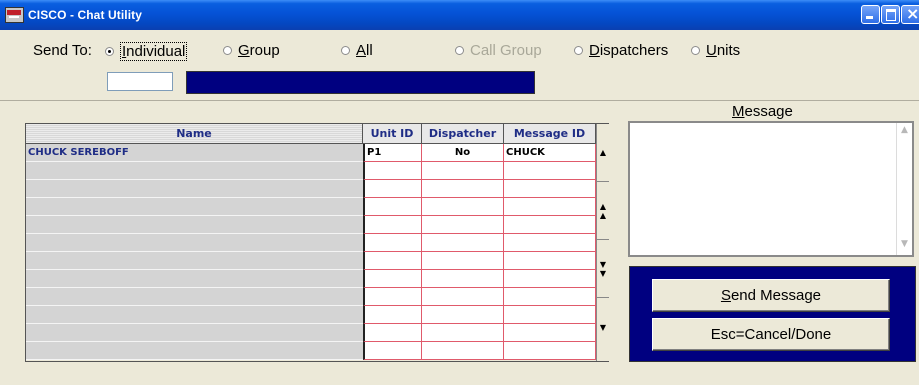  Describe the element at coordinates (629, 50) in the screenshot. I see `radio-dispatchers-label: Dispatchers` at that location.